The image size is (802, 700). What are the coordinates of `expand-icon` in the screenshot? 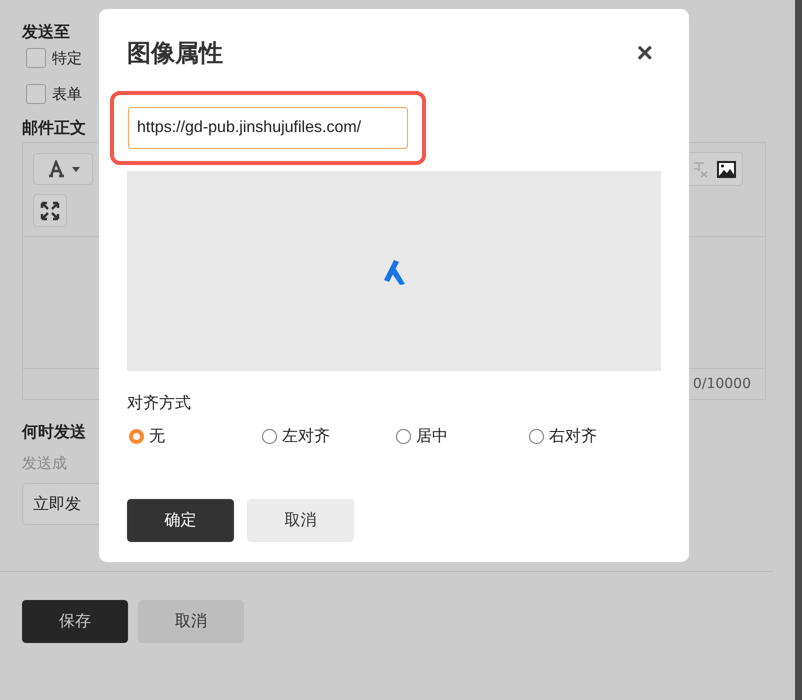 It's located at (50, 210).